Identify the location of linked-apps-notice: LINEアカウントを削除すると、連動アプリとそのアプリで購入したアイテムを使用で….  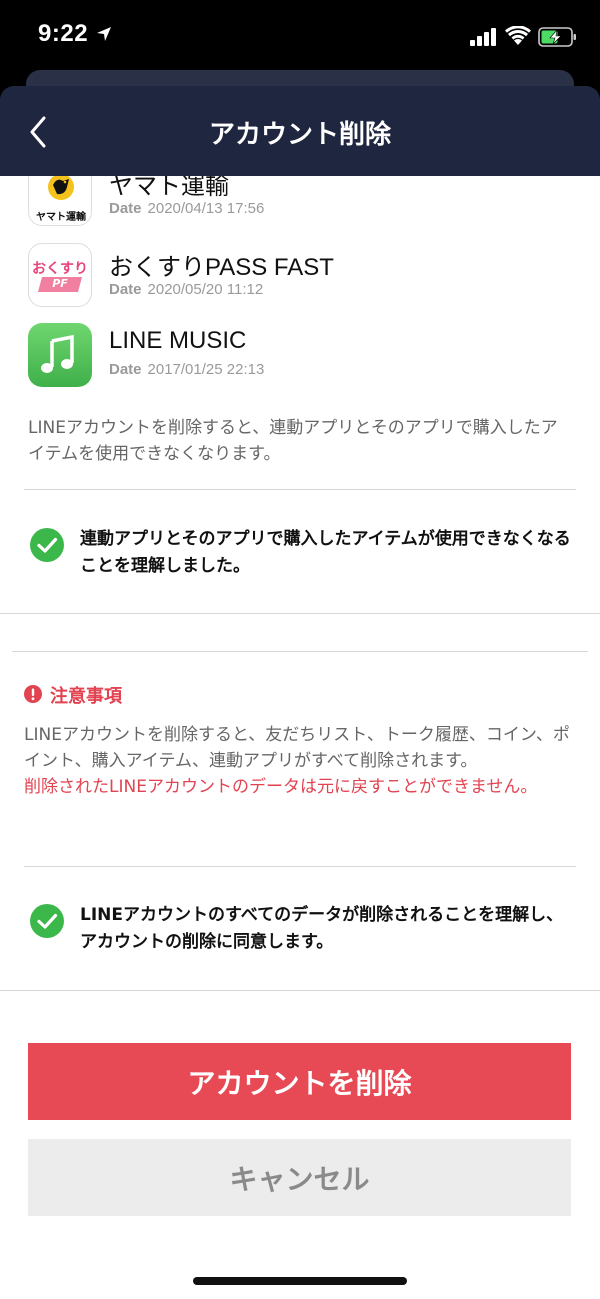
(293, 441).